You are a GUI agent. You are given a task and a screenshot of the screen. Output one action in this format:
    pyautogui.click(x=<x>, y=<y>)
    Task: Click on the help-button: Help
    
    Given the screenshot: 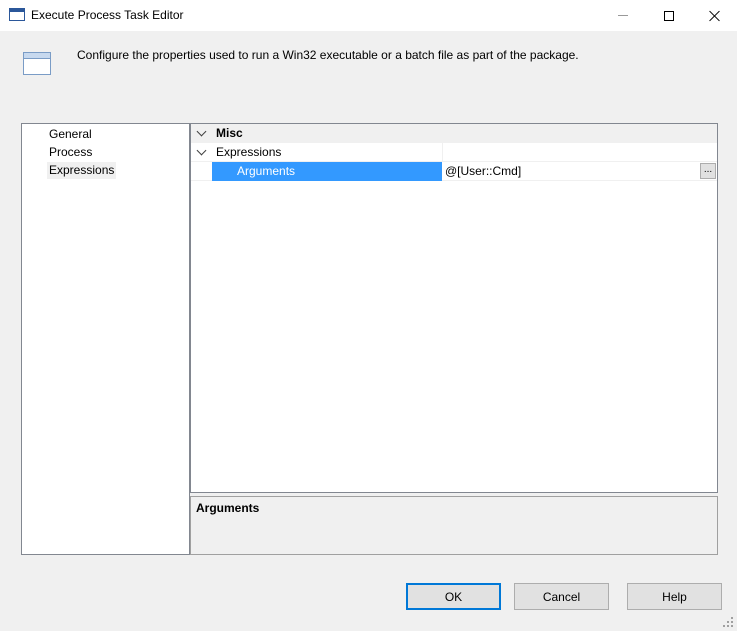 What is the action you would take?
    pyautogui.click(x=674, y=596)
    